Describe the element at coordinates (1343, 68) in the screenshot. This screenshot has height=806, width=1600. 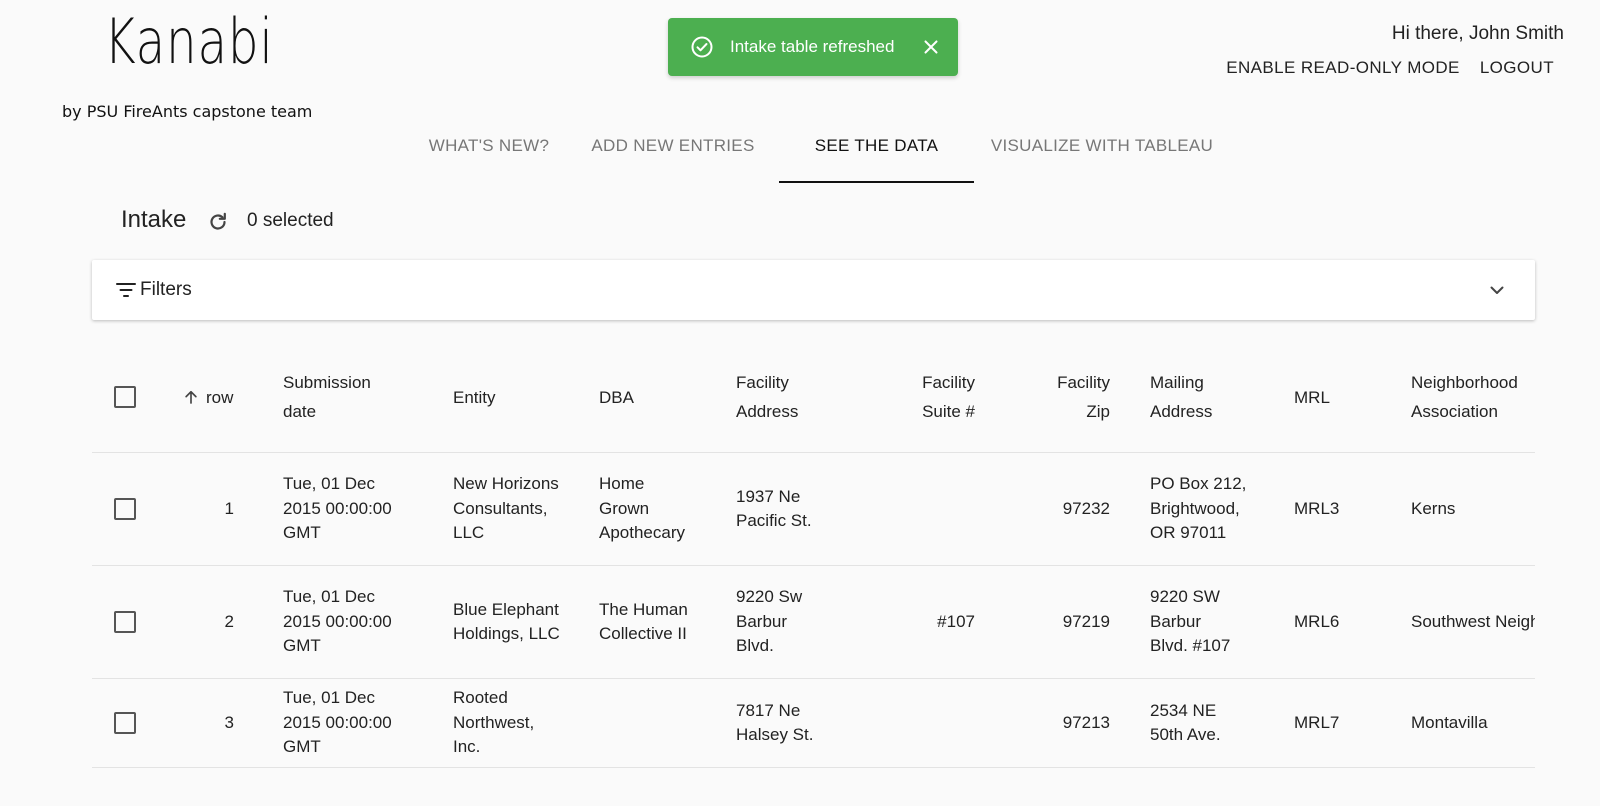
I see `read-only-mode-button: ENABLE READ-ONLY MODE` at that location.